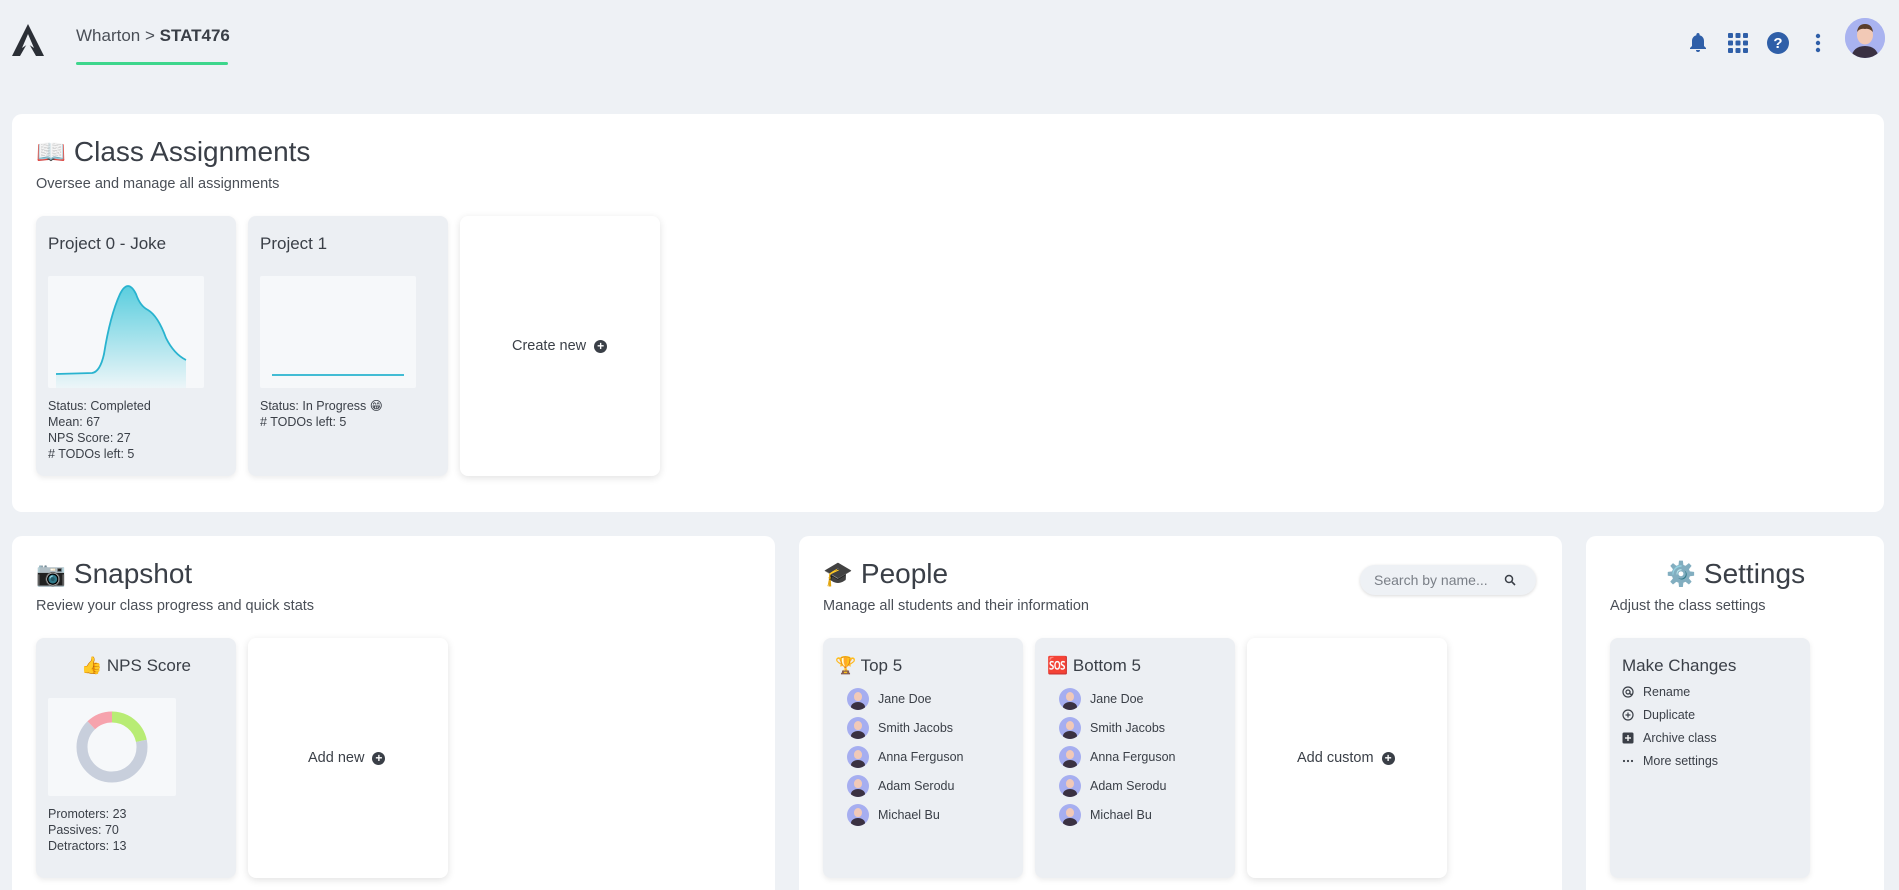 The width and height of the screenshot is (1899, 890). I want to click on user-avatar, so click(1865, 38).